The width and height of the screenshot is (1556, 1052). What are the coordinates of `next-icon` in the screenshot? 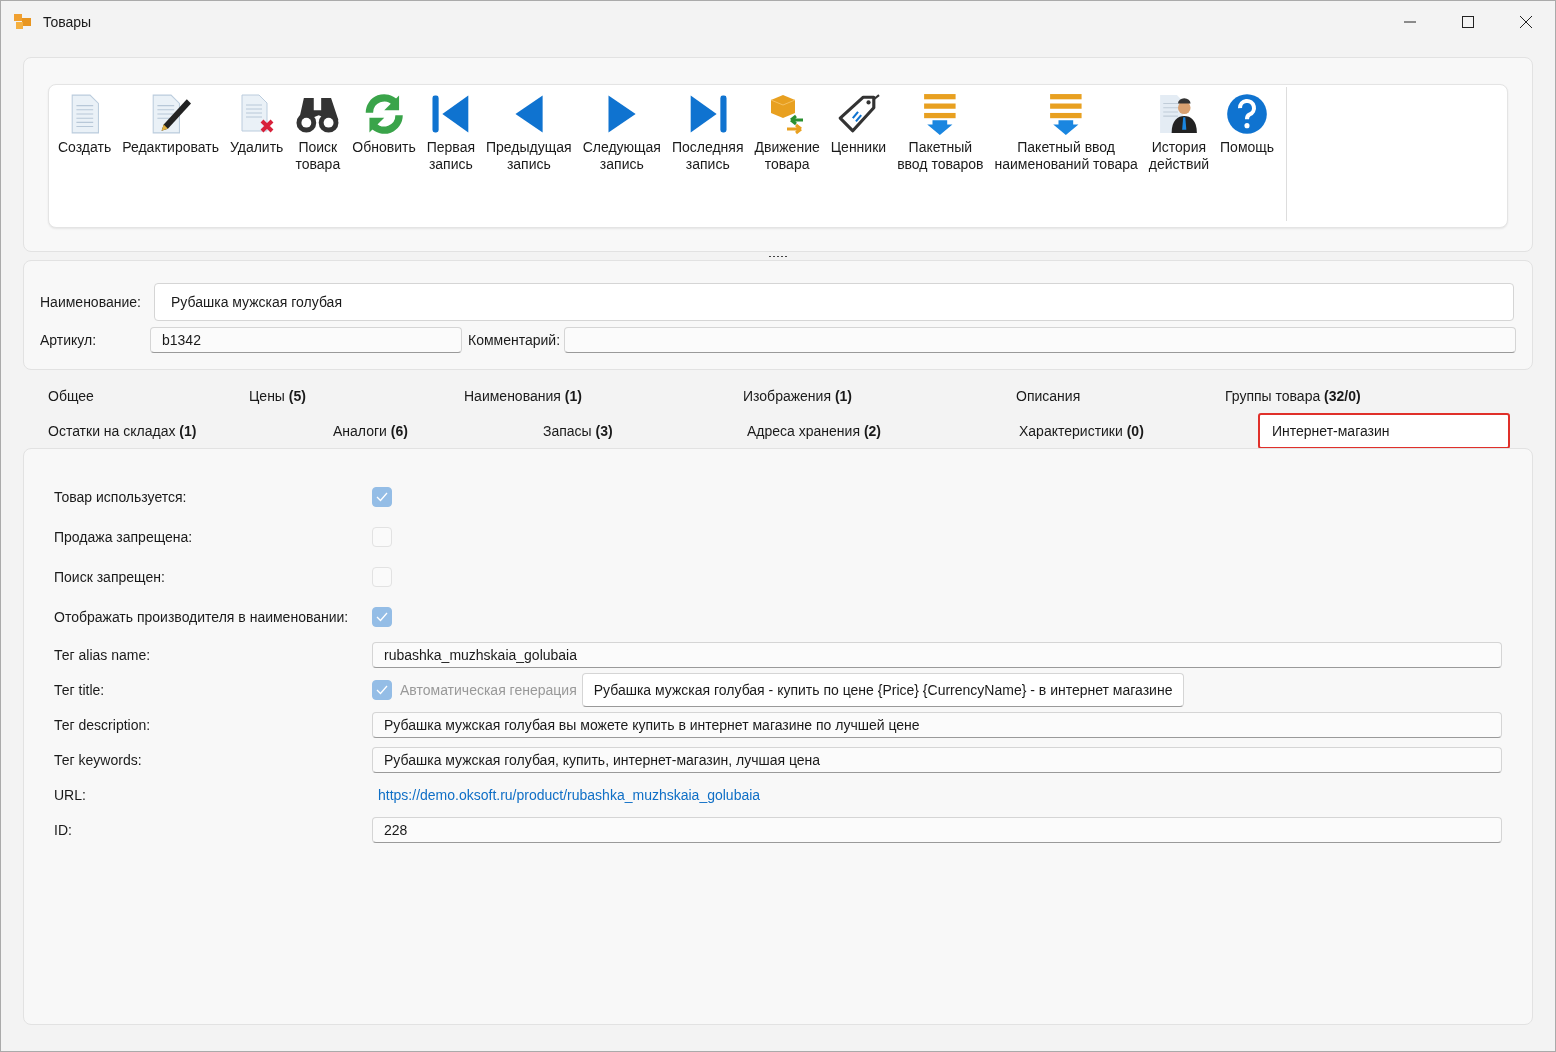 It's located at (621, 114).